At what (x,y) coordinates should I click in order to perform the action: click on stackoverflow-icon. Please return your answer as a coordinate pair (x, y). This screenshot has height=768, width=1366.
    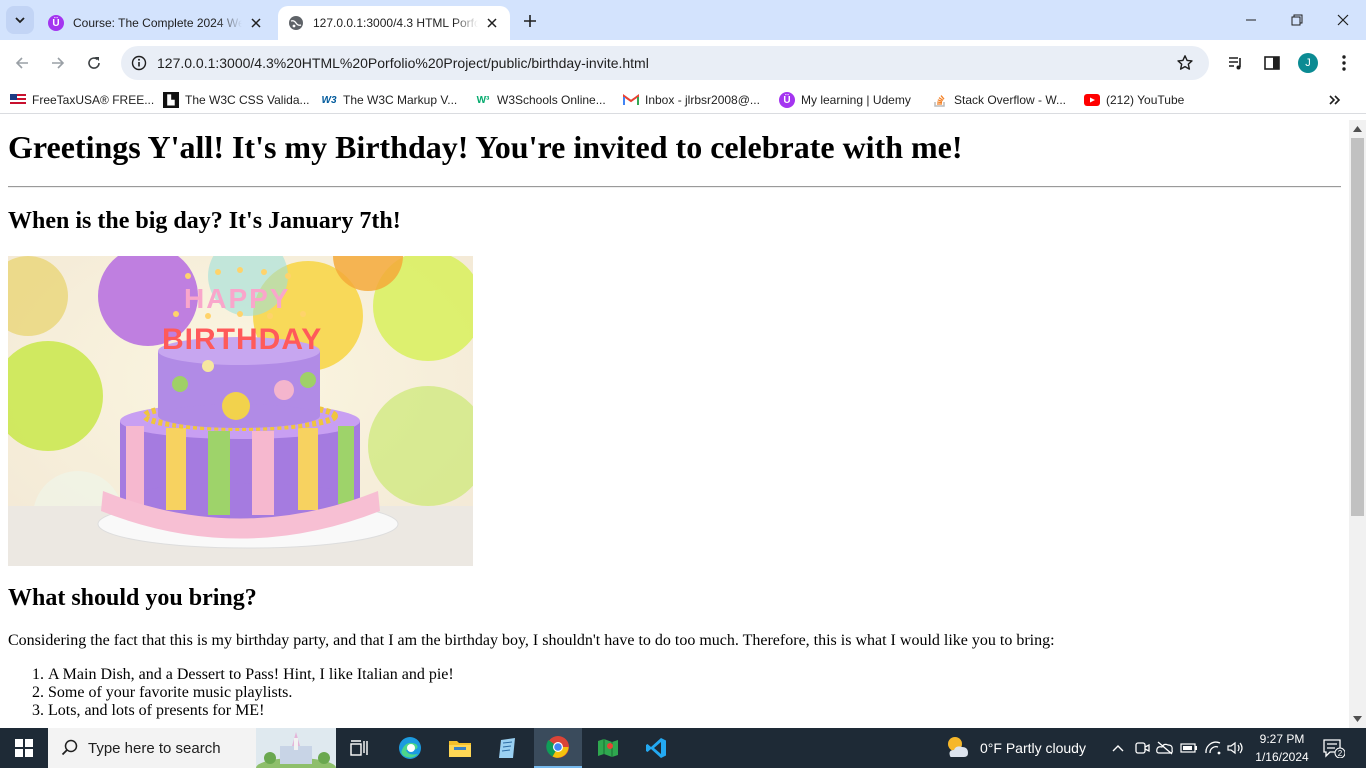
    Looking at the image, I should click on (940, 100).